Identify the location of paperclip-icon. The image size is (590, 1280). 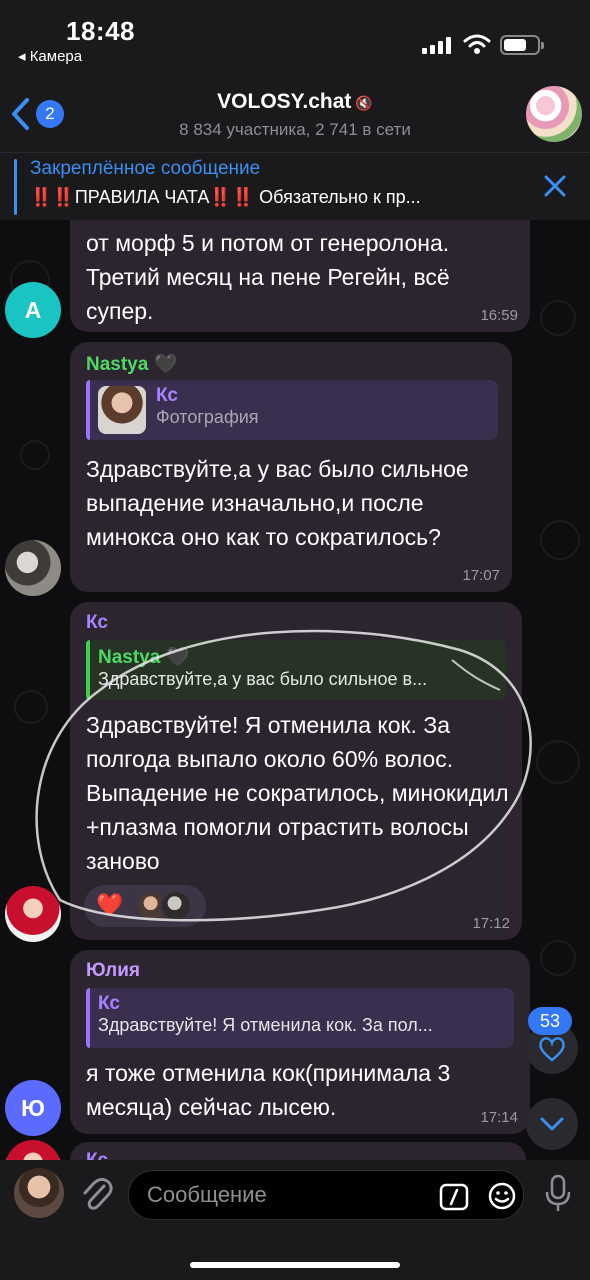
(97, 1195).